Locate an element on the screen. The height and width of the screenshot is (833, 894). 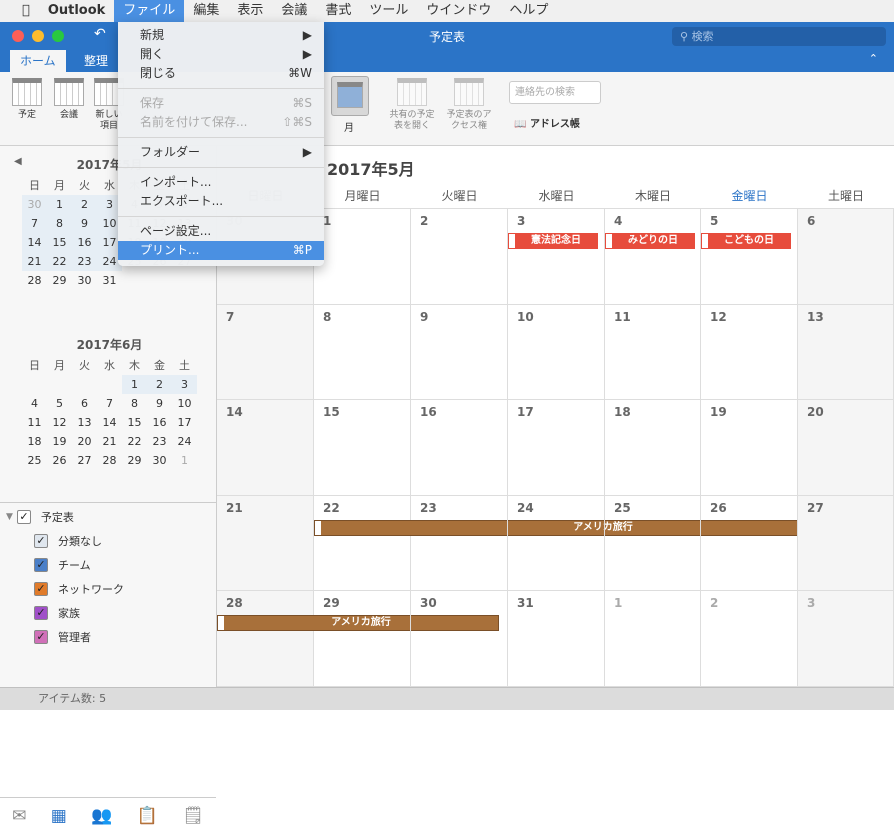
mini-calendar-day: 11 is located at coordinates (34, 422).